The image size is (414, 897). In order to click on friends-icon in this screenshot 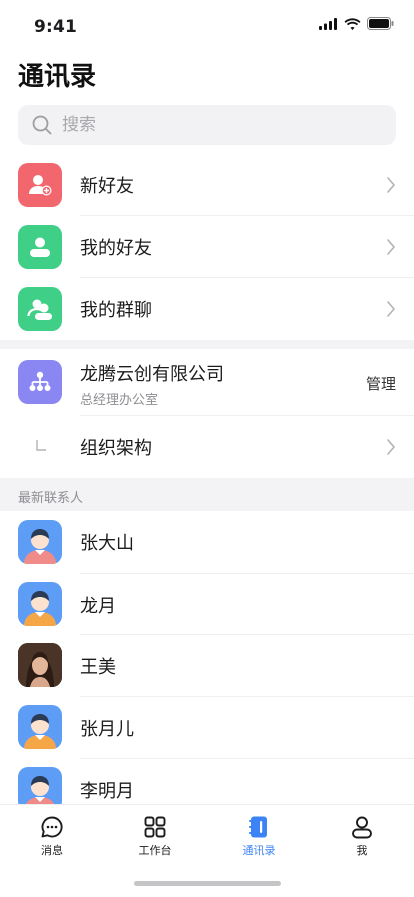, I will do `click(40, 247)`.